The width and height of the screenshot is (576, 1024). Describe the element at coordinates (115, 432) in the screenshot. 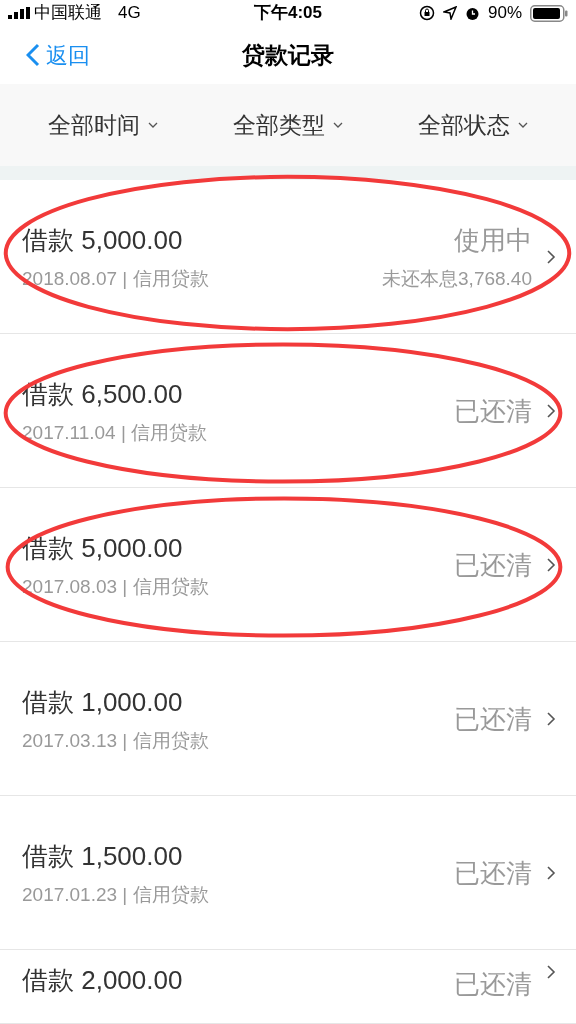

I see `loan-date-type: 2017.11.04 | 信用贷款` at that location.